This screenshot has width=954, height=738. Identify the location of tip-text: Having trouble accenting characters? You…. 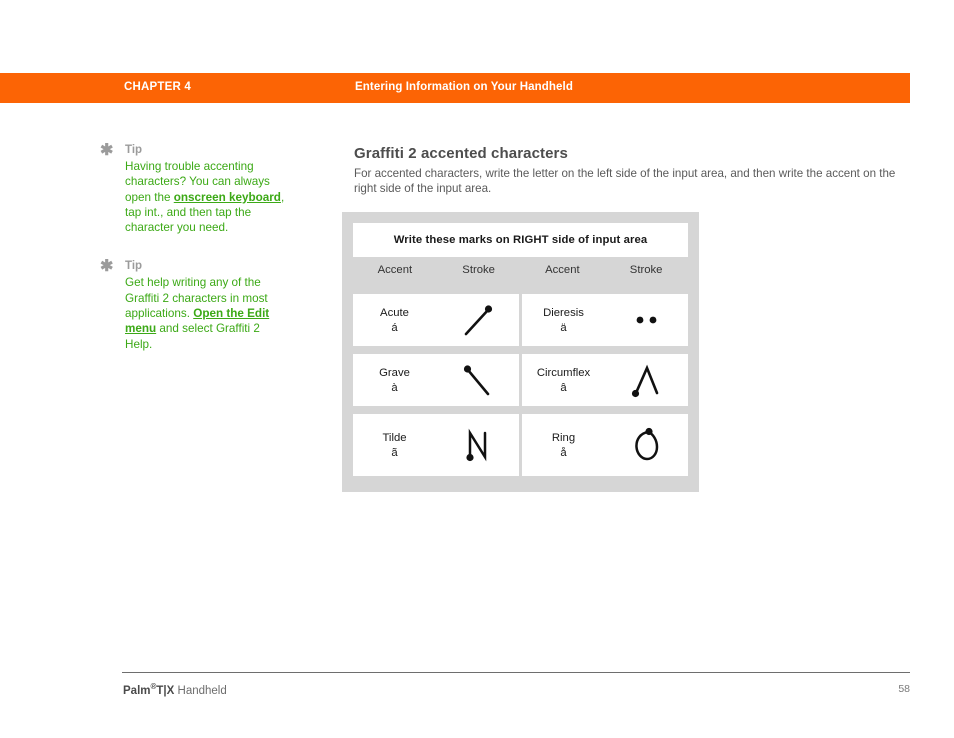
(205, 197).